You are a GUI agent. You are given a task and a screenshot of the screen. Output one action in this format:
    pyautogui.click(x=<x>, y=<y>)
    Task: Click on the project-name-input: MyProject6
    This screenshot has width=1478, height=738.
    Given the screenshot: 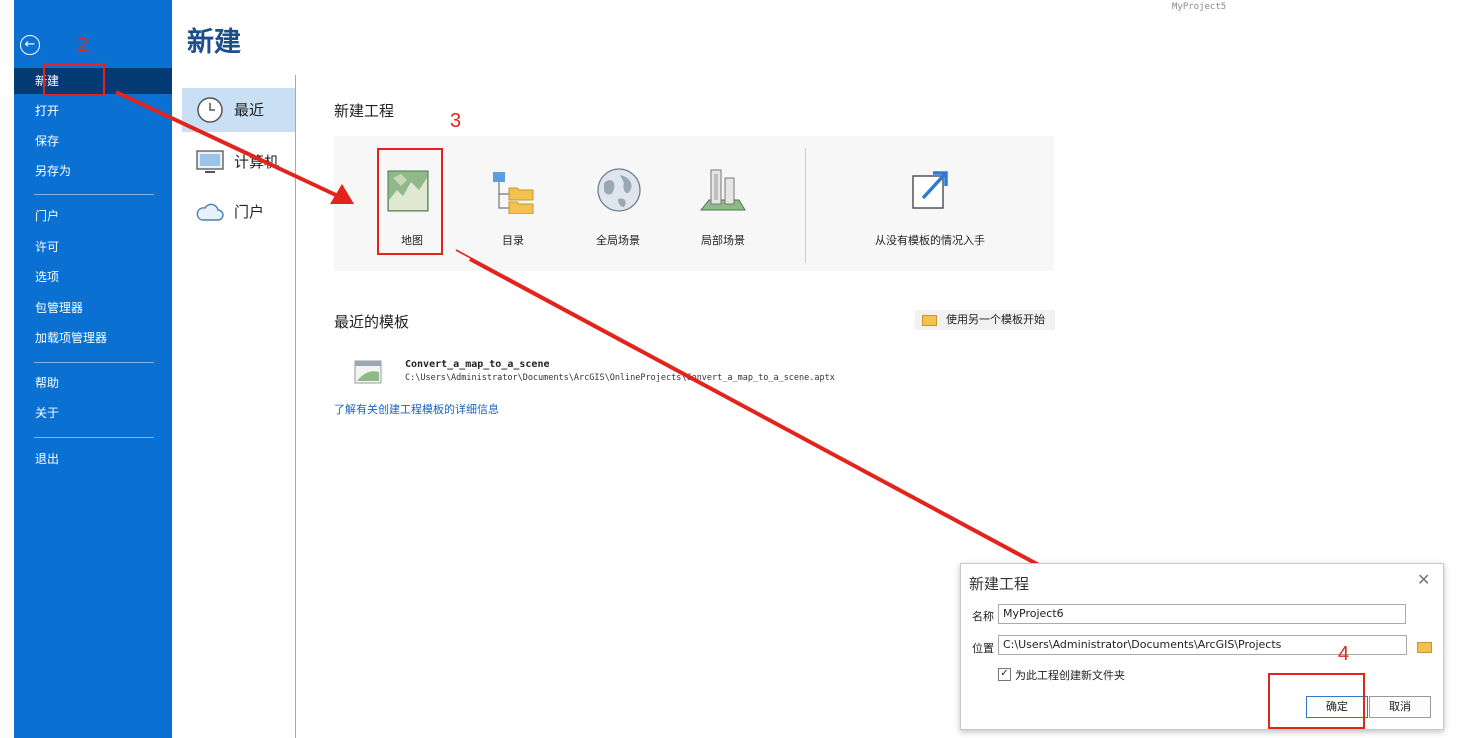 What is the action you would take?
    pyautogui.click(x=1202, y=614)
    